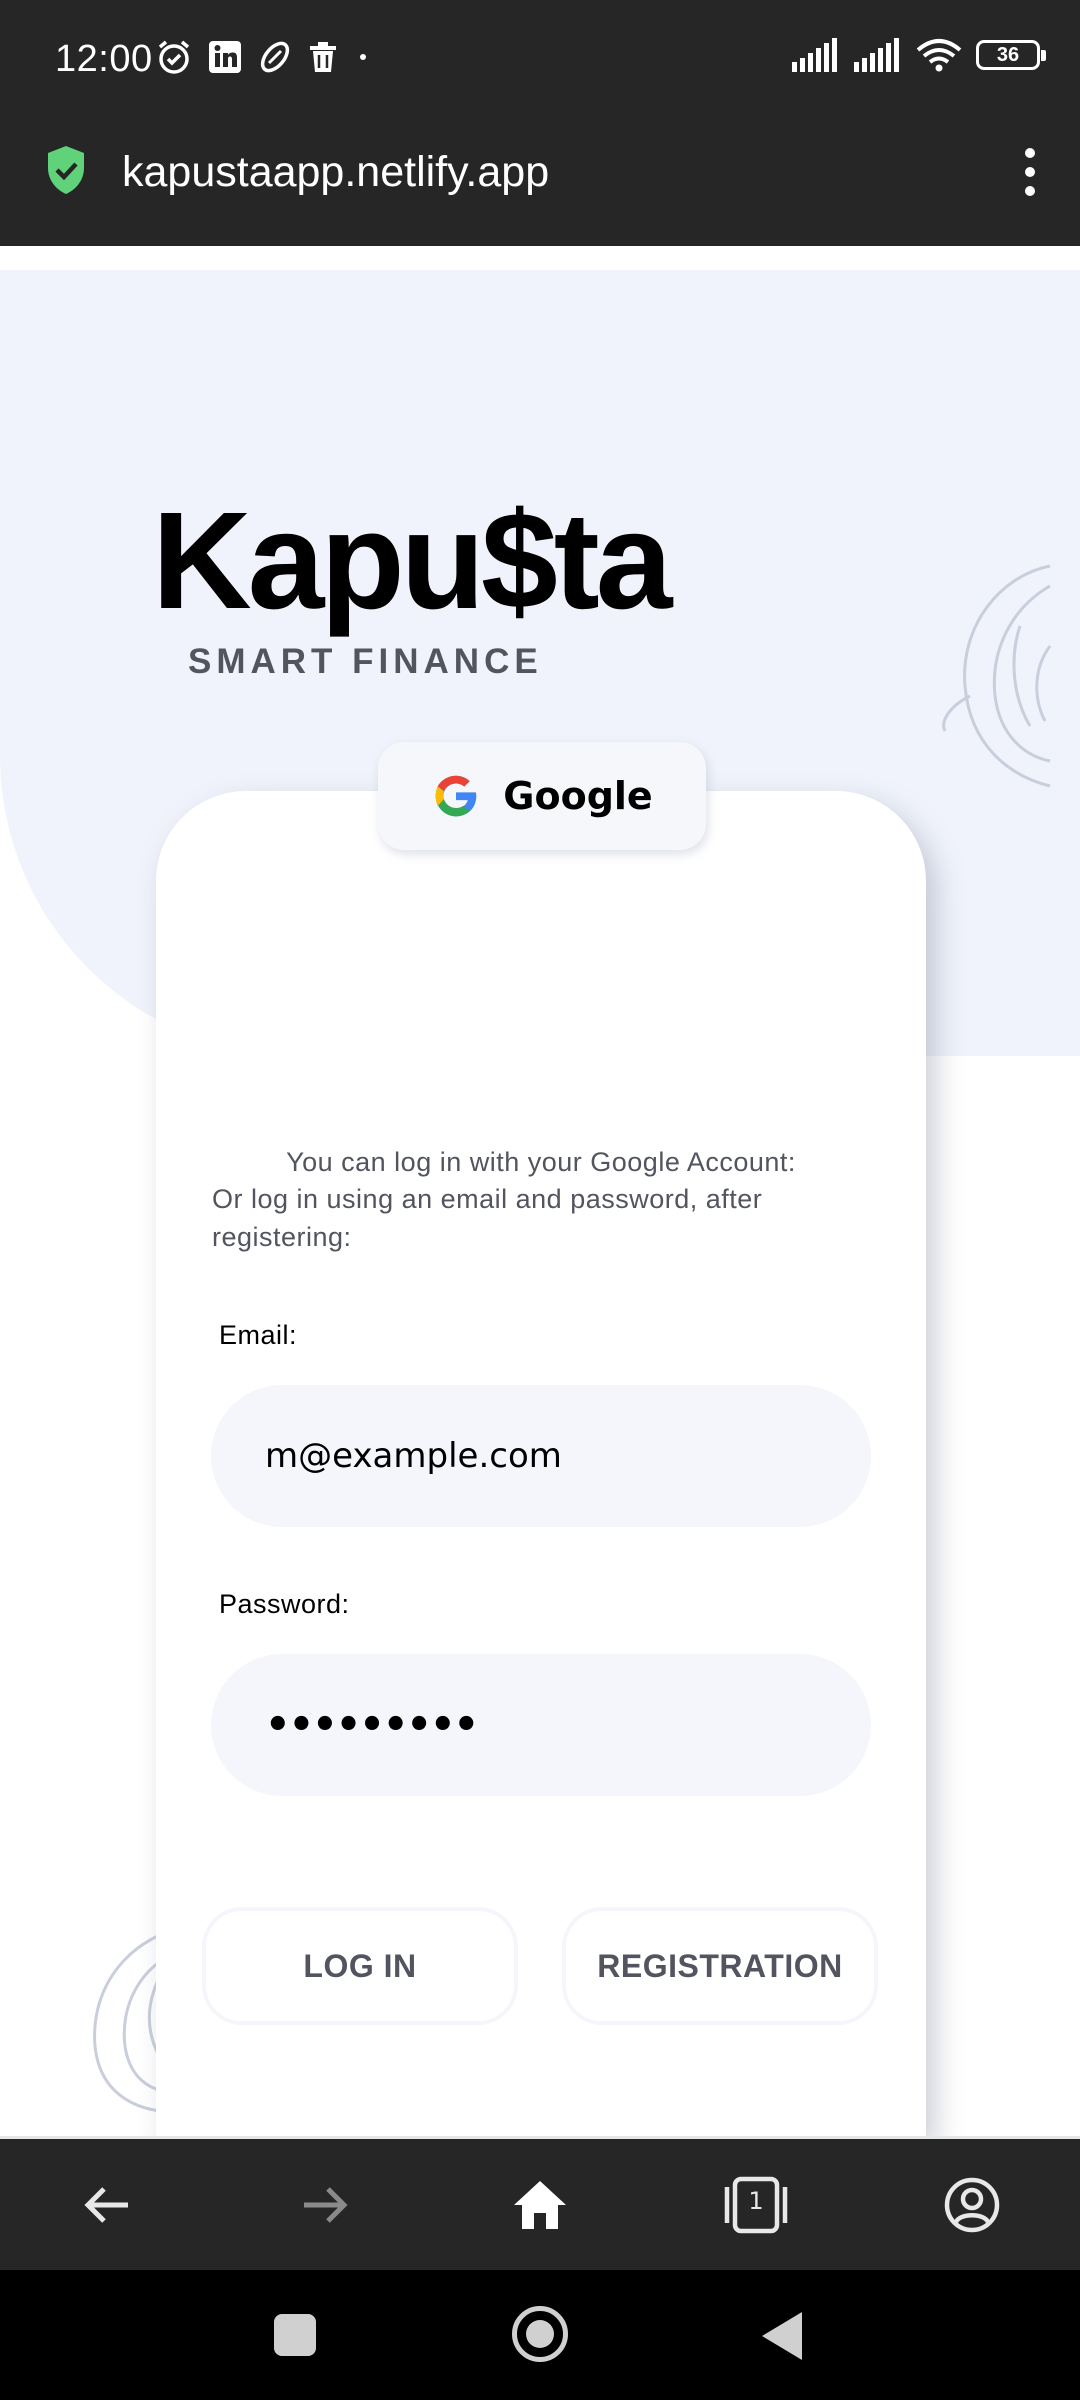  What do you see at coordinates (225, 57) in the screenshot?
I see `linkedin-icon` at bounding box center [225, 57].